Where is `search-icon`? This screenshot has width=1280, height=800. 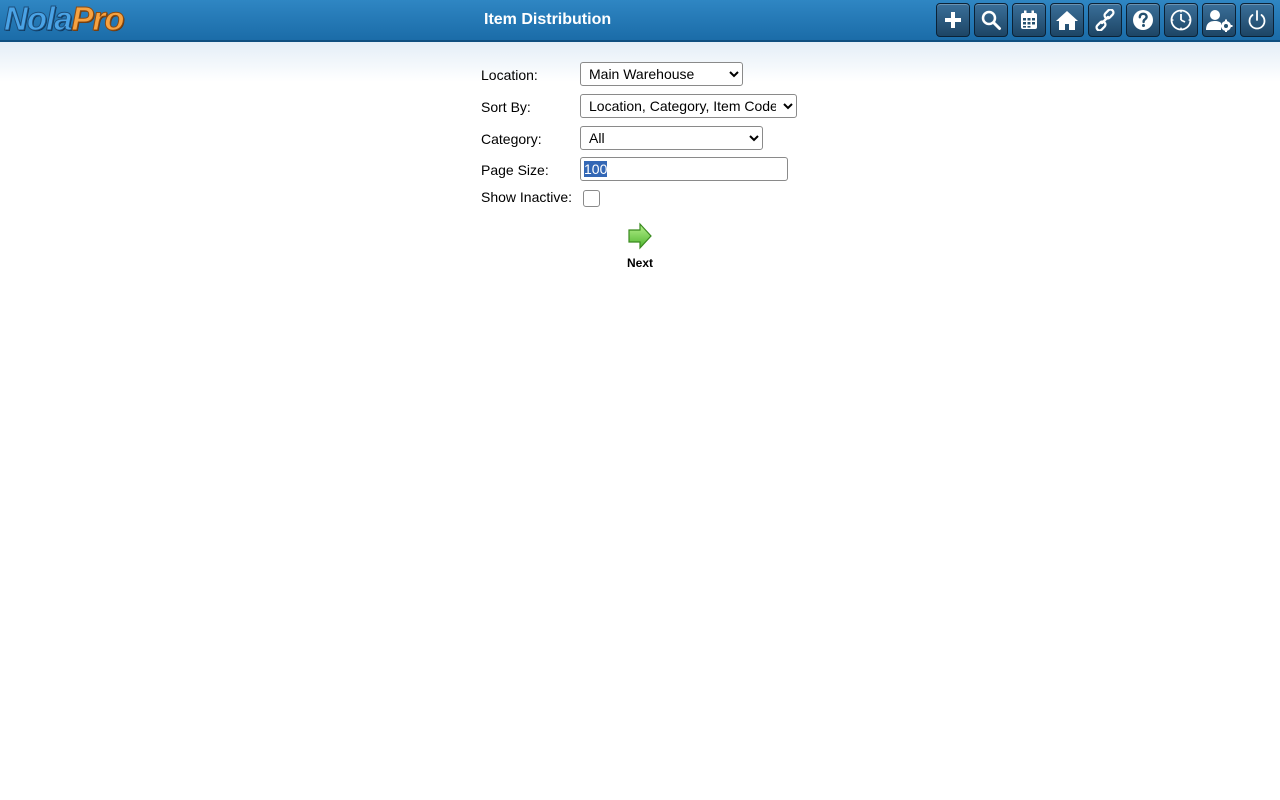 search-icon is located at coordinates (991, 20).